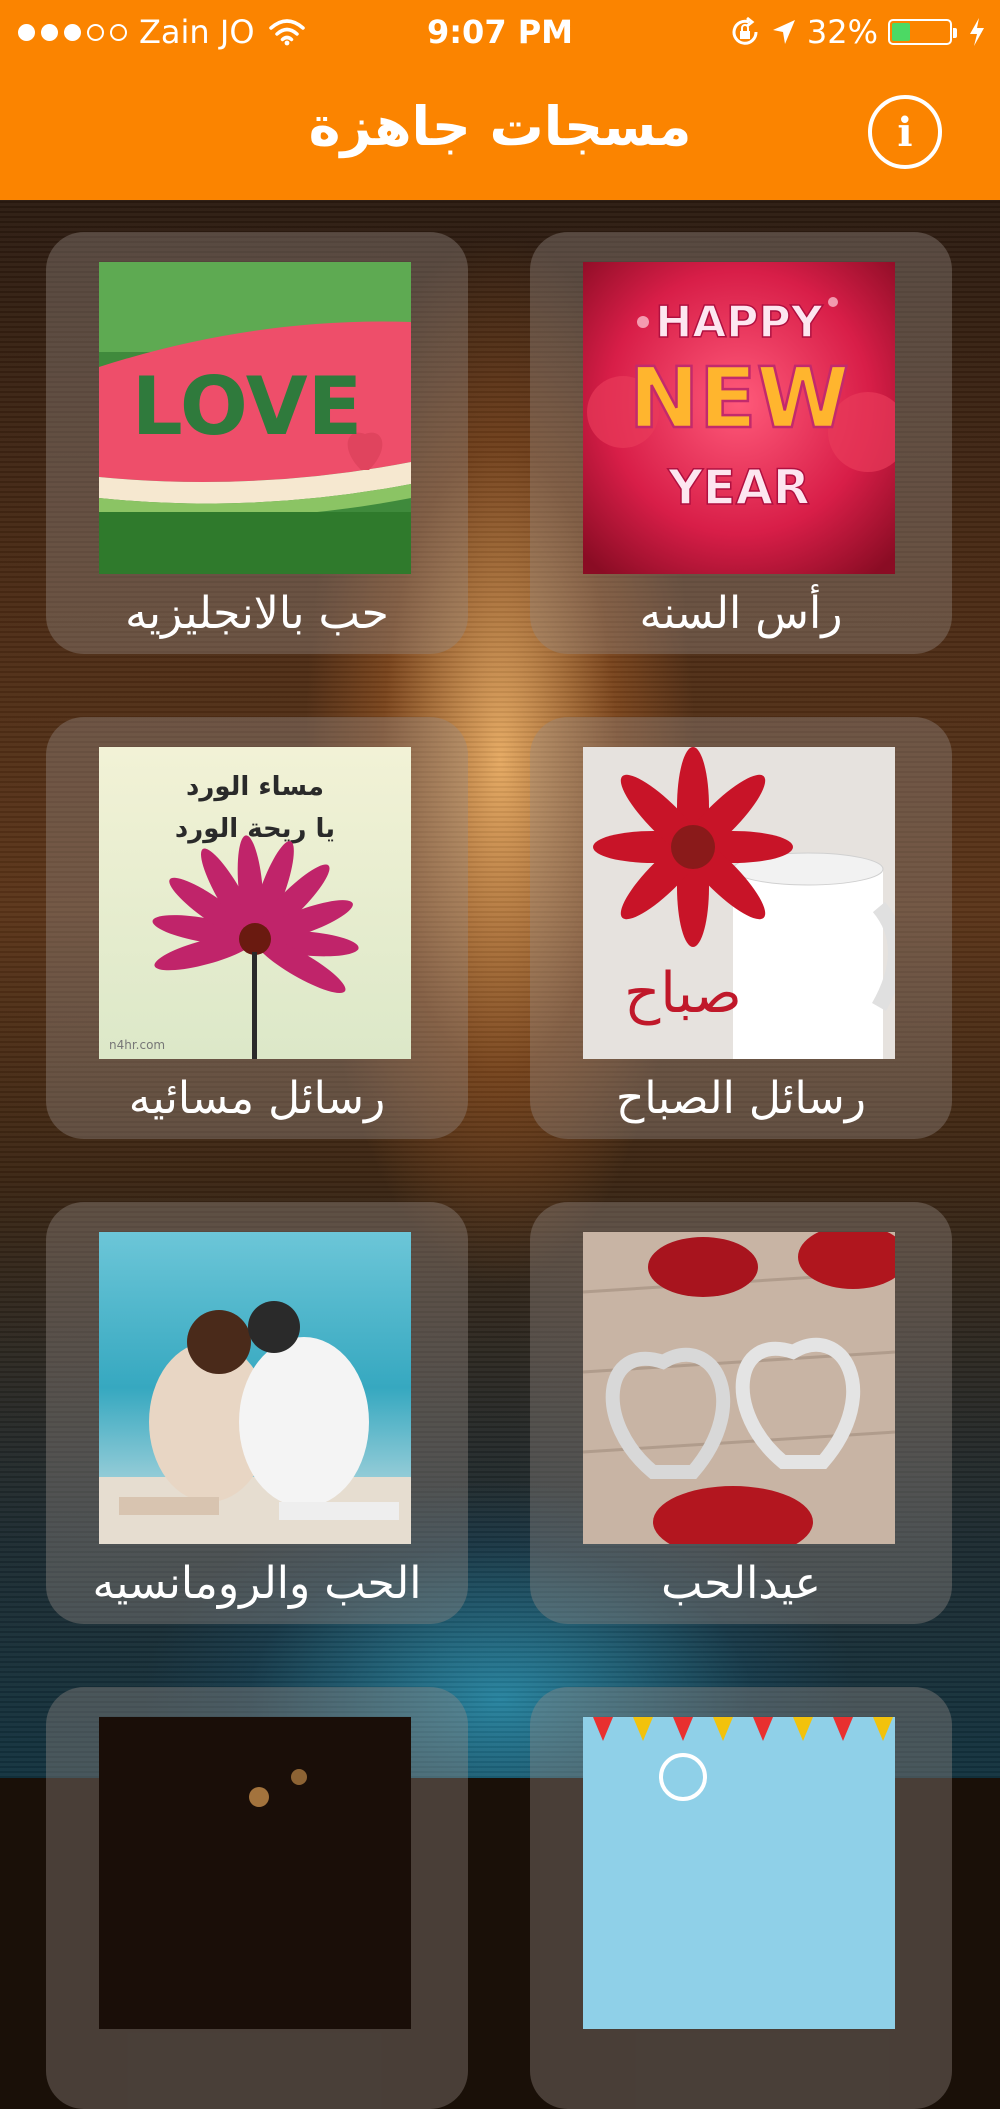 The image size is (1000, 2109). What do you see at coordinates (257, 1098) in the screenshot?
I see `category-label: رسائل مسائيه` at bounding box center [257, 1098].